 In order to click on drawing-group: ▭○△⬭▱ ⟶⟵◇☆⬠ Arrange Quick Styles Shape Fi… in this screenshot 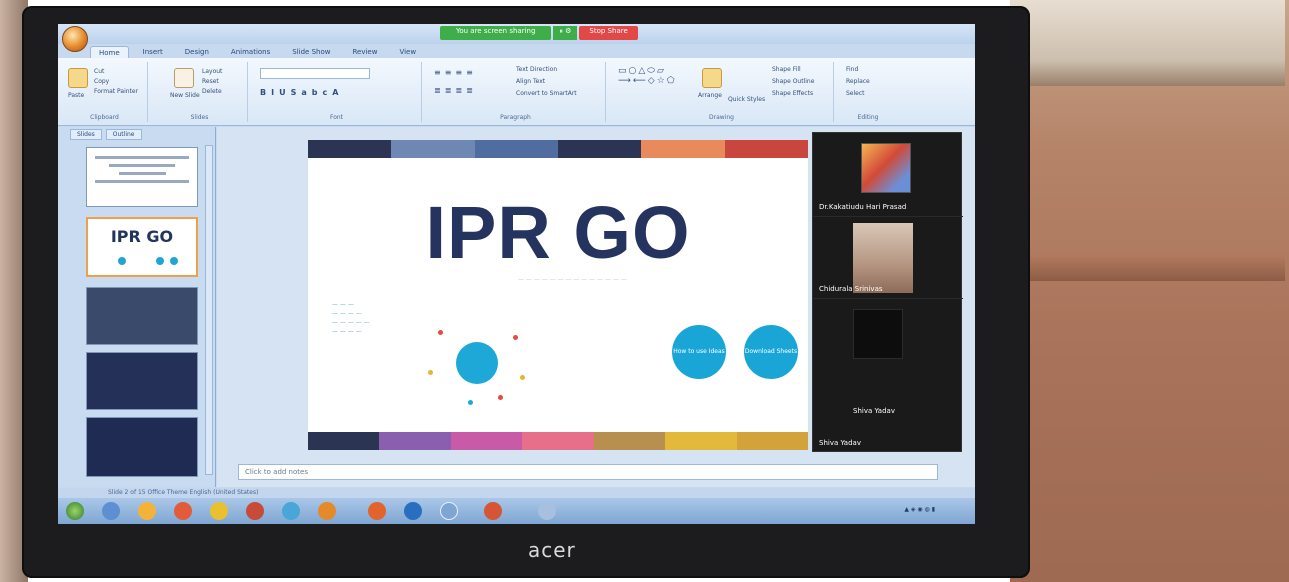, I will do `click(722, 92)`.